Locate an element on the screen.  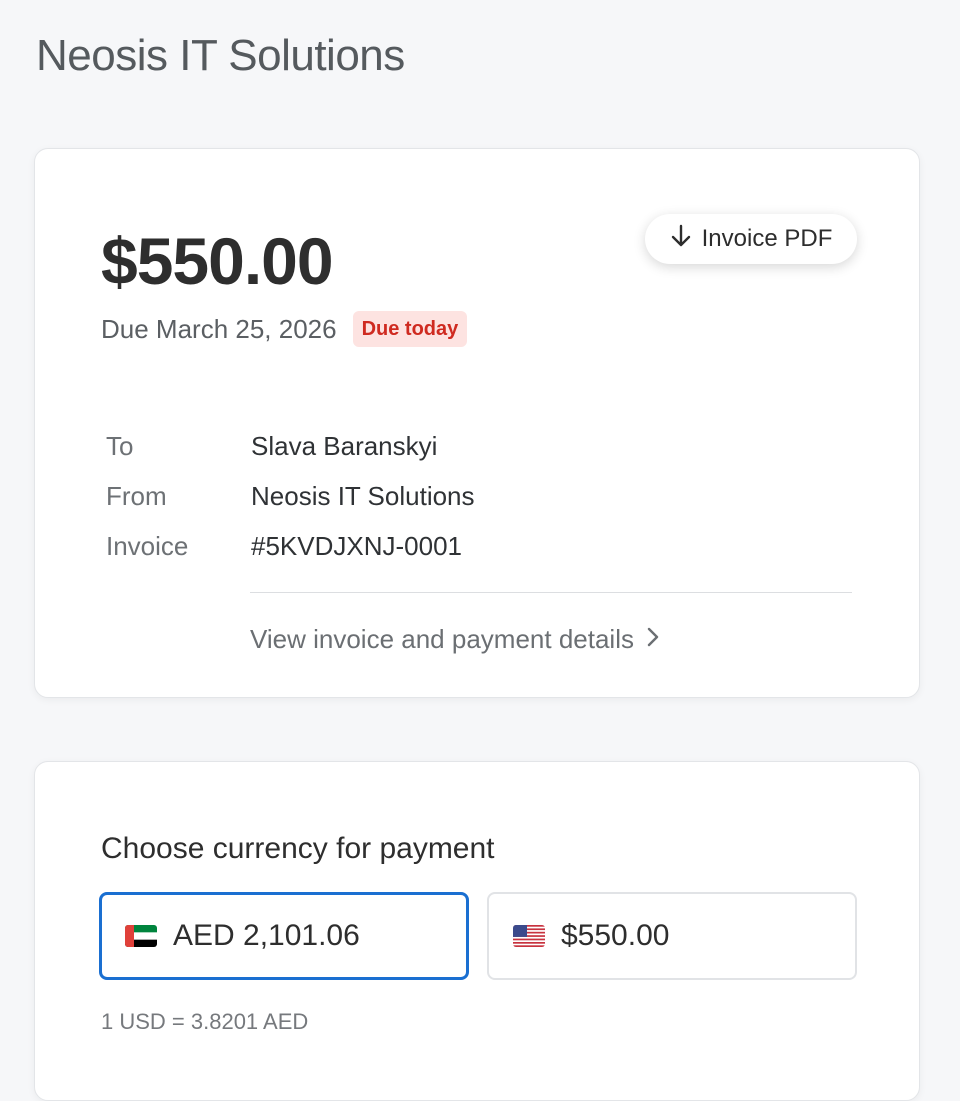
detail-label-from: From is located at coordinates (136, 495).